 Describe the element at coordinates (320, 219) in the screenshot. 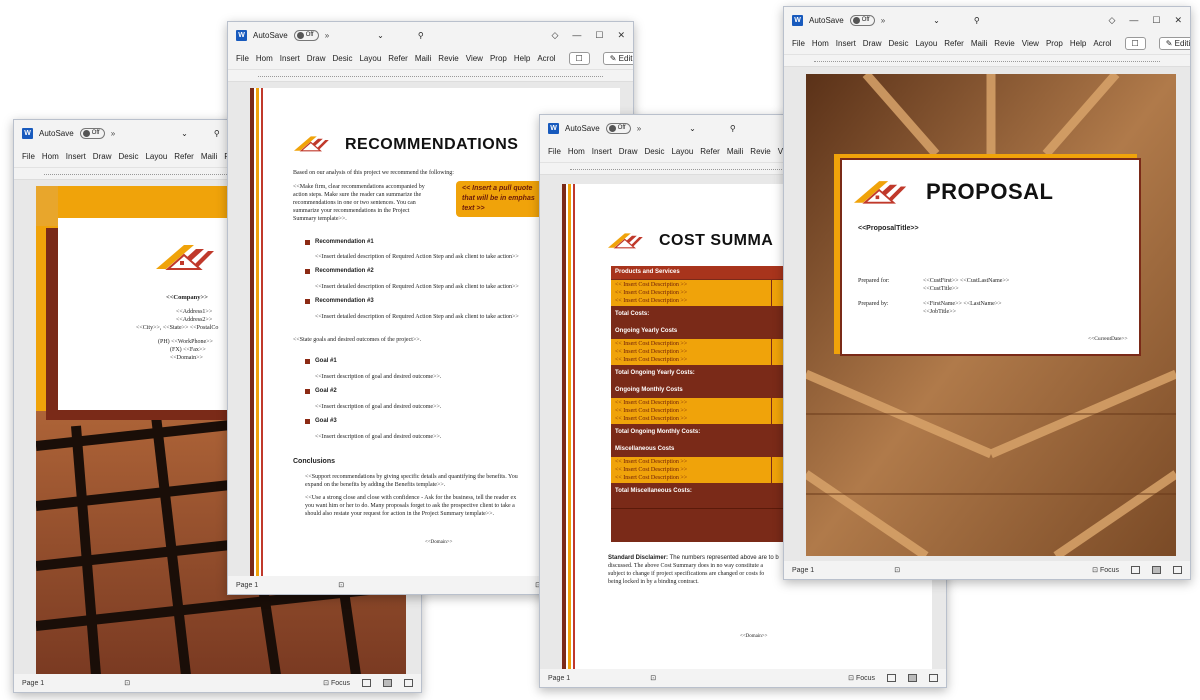

I see `body-line-5: Summary template>>.` at that location.